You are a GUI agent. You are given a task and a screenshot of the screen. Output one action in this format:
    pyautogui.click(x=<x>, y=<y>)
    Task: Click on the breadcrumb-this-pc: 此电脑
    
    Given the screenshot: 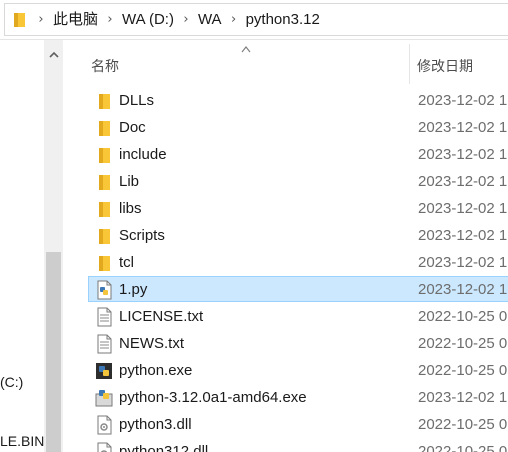 What is the action you would take?
    pyautogui.click(x=75, y=19)
    